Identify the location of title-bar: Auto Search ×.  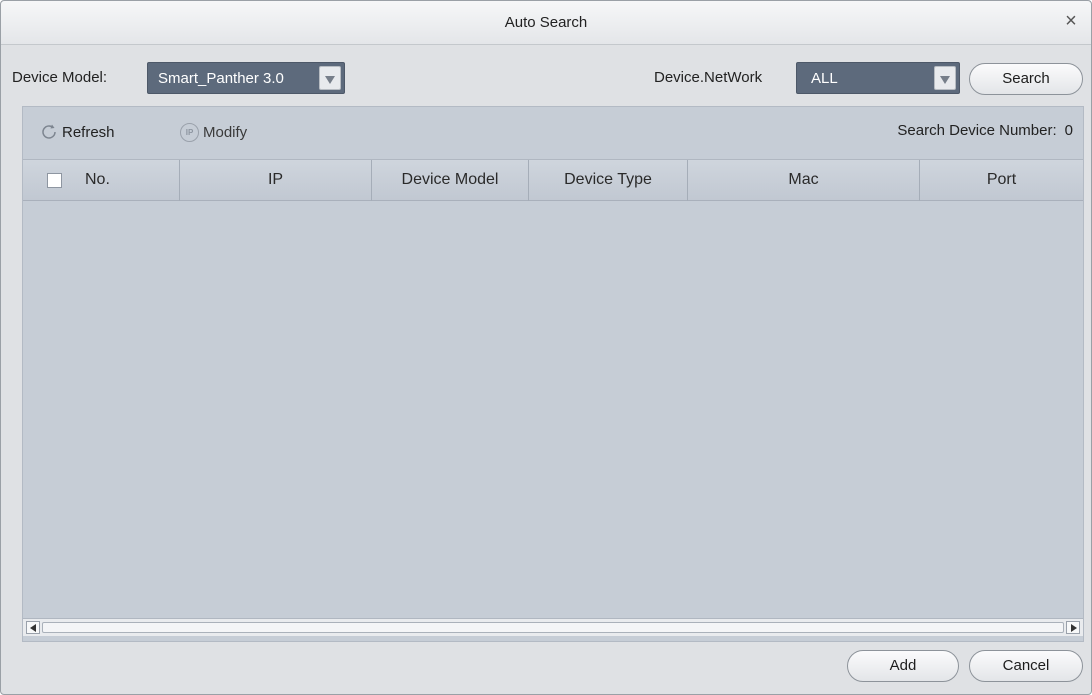
(546, 23).